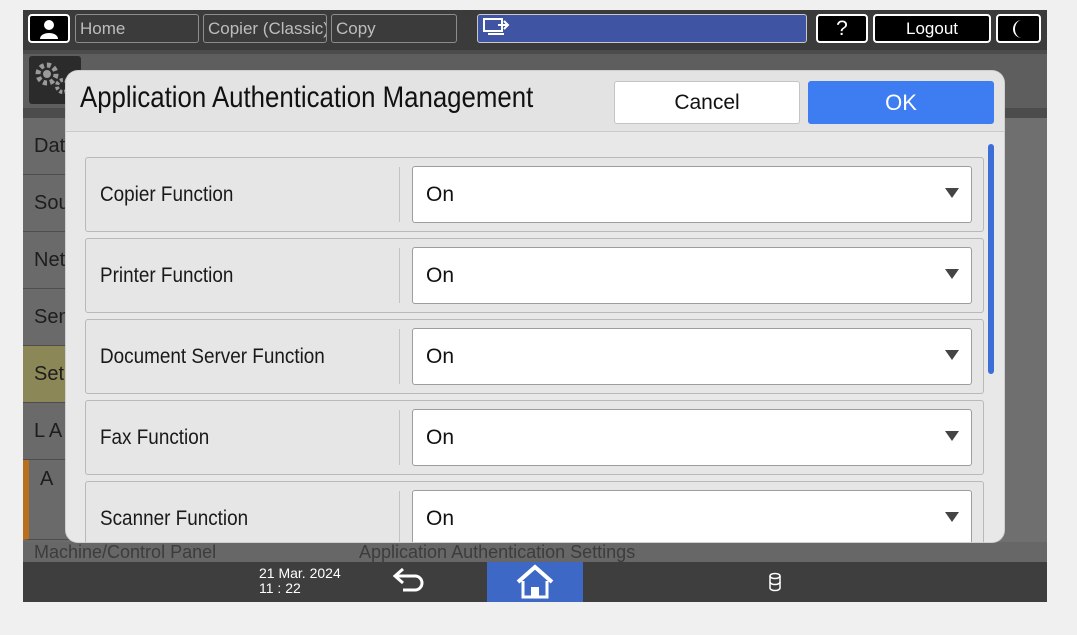  Describe the element at coordinates (496, 26) in the screenshot. I see `screen-share-icon` at that location.